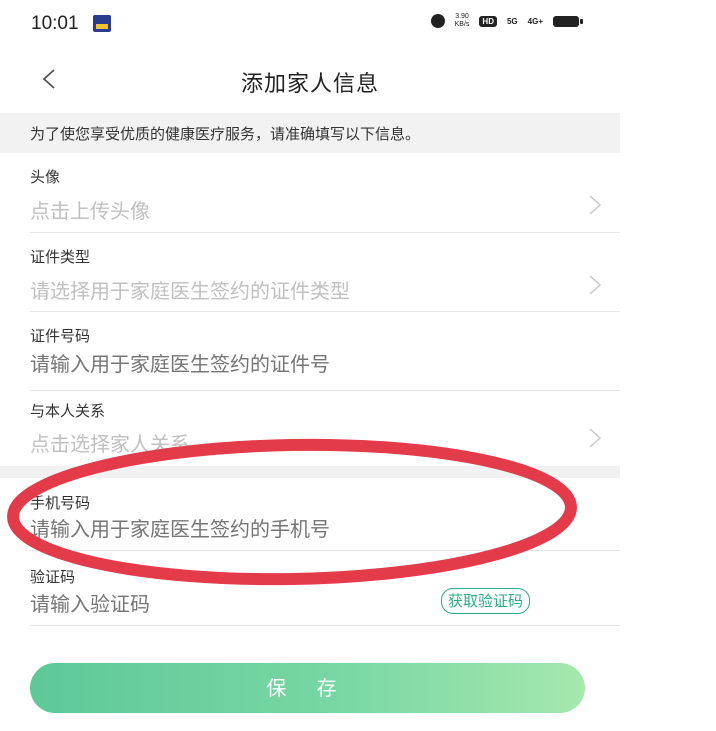  What do you see at coordinates (45, 177) in the screenshot?
I see `avatar-label: 头像` at bounding box center [45, 177].